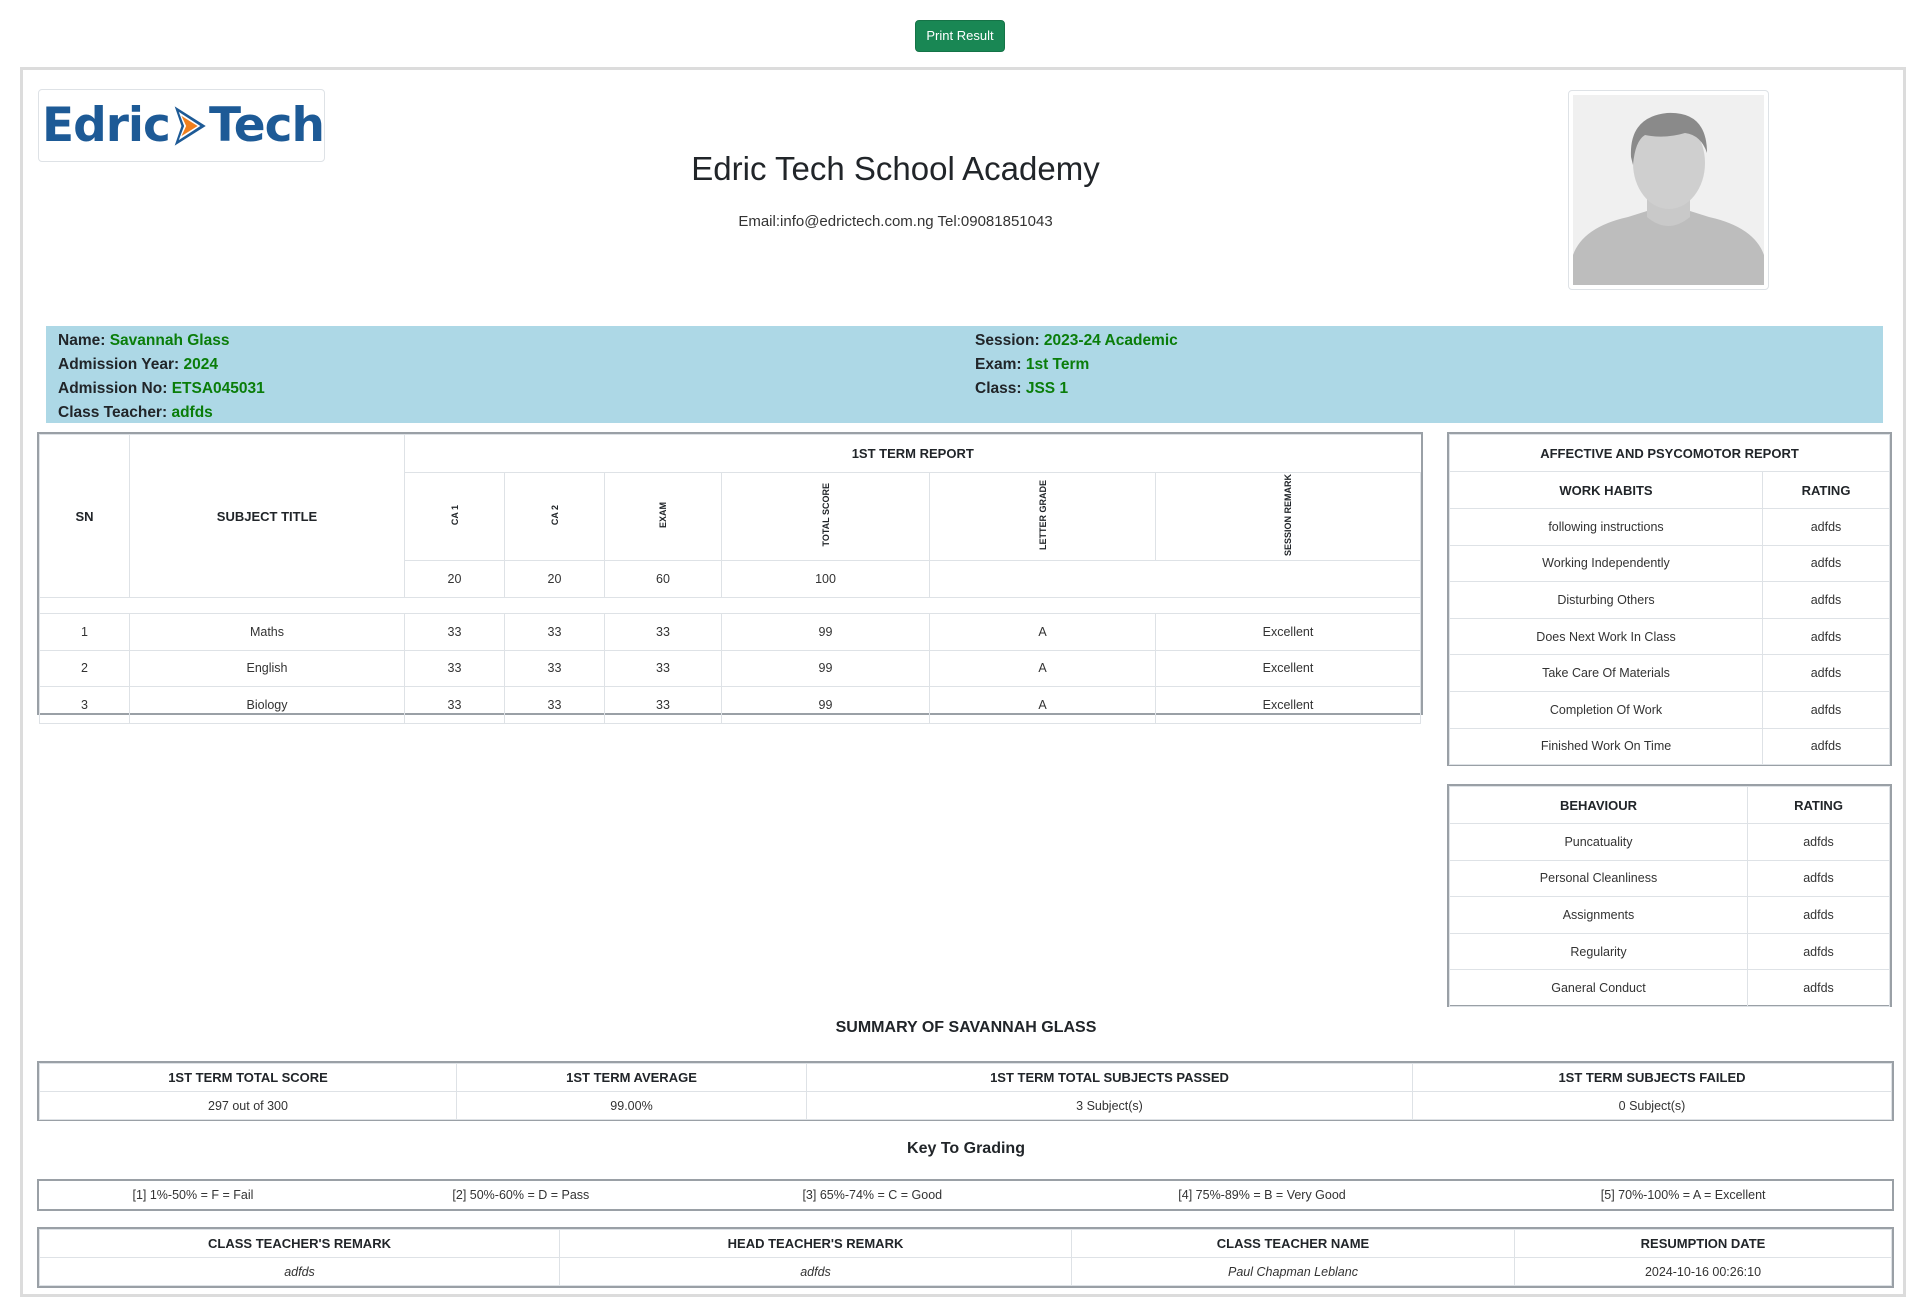 The height and width of the screenshot is (1298, 1920). I want to click on work-habits-header: WORK HABITS, so click(1606, 490).